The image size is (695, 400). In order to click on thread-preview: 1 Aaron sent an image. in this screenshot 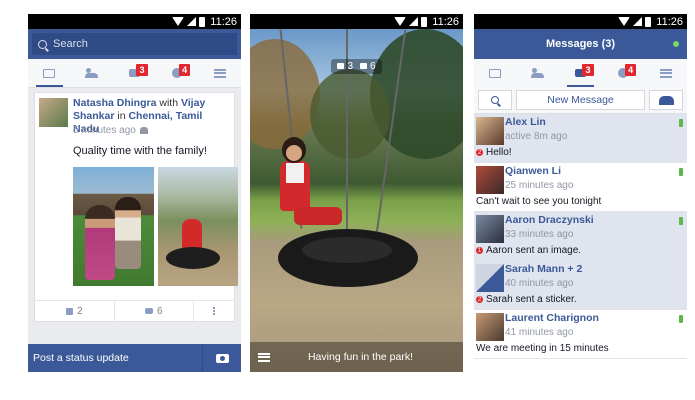, I will do `click(528, 250)`.